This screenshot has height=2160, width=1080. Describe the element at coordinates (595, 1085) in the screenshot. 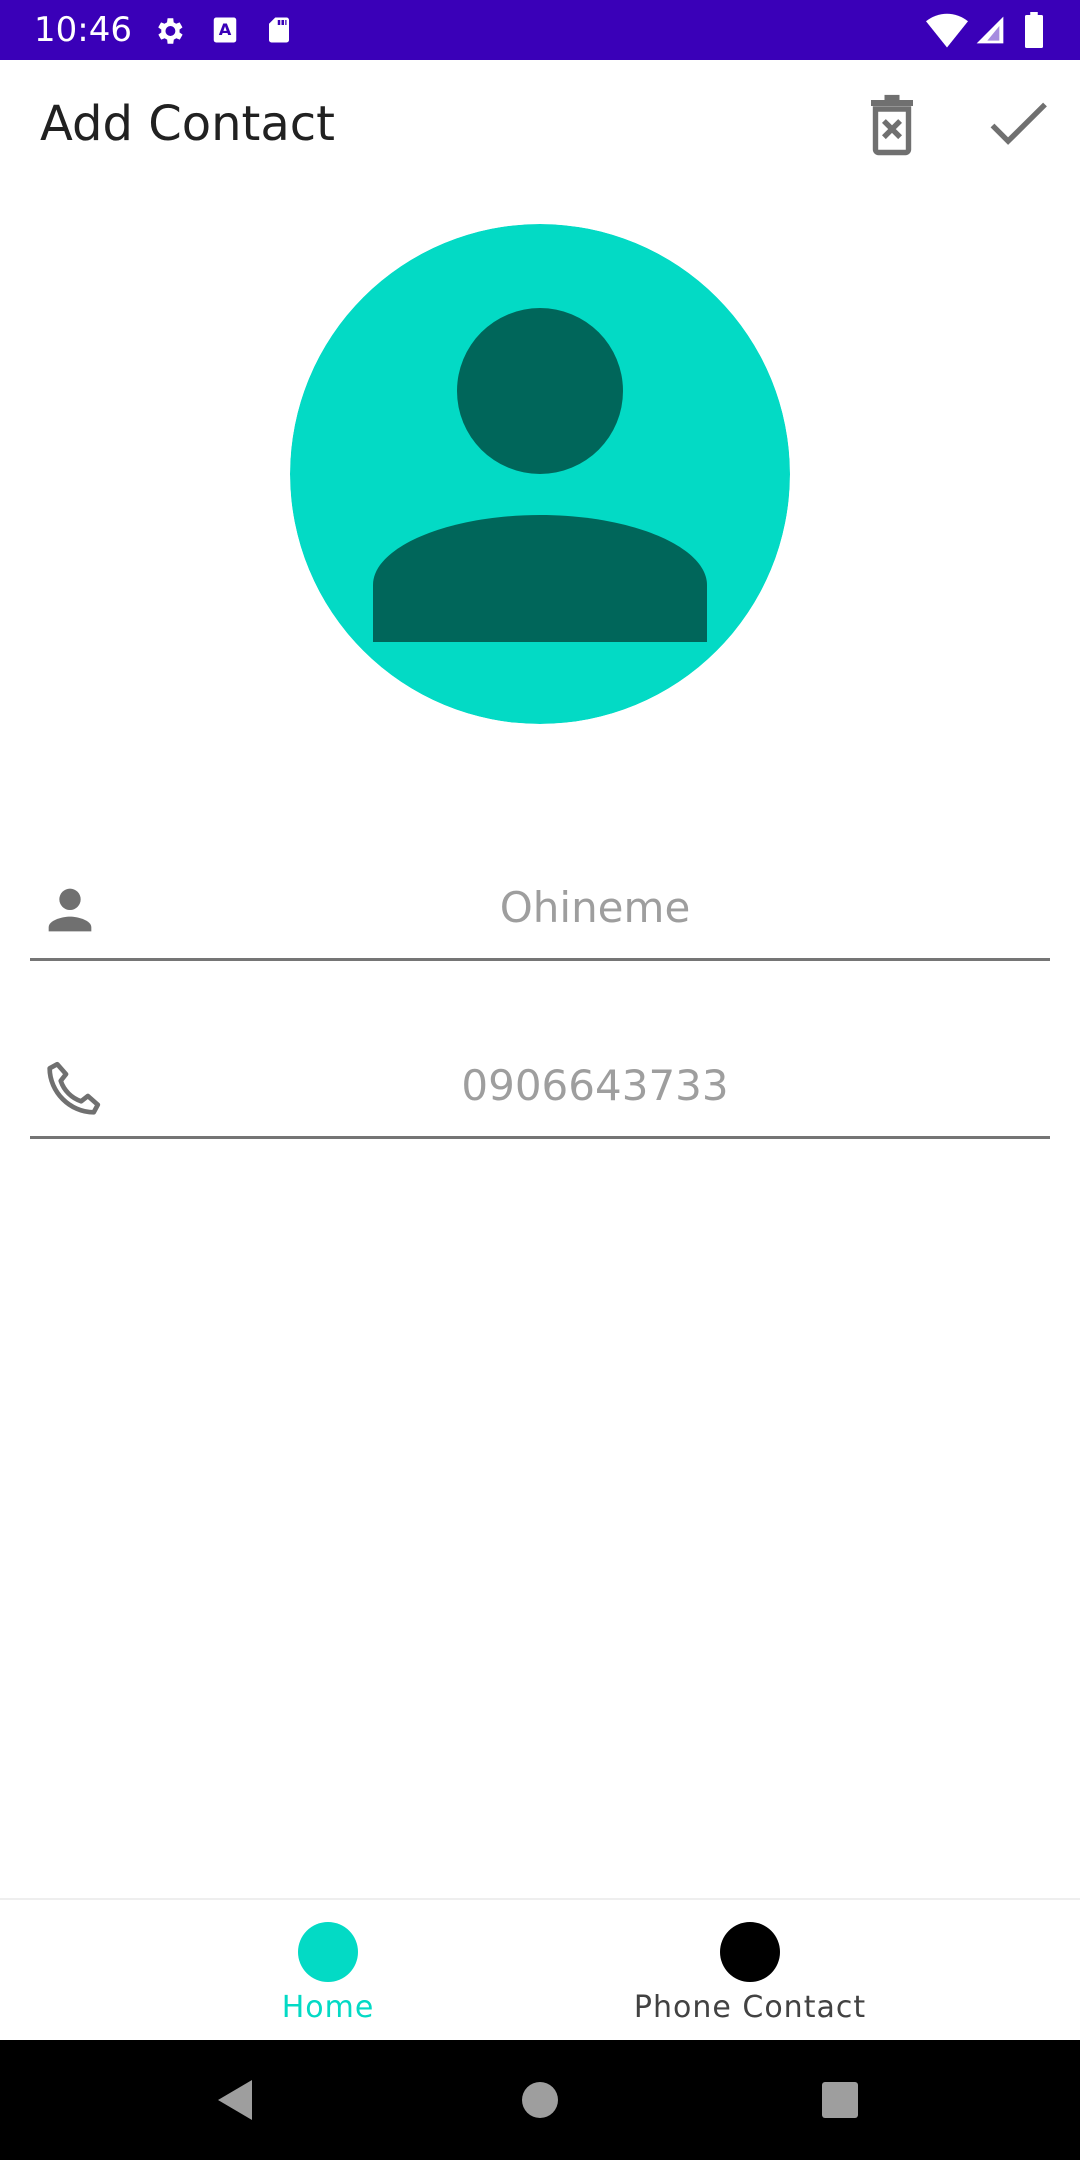

I see `phone-input` at that location.